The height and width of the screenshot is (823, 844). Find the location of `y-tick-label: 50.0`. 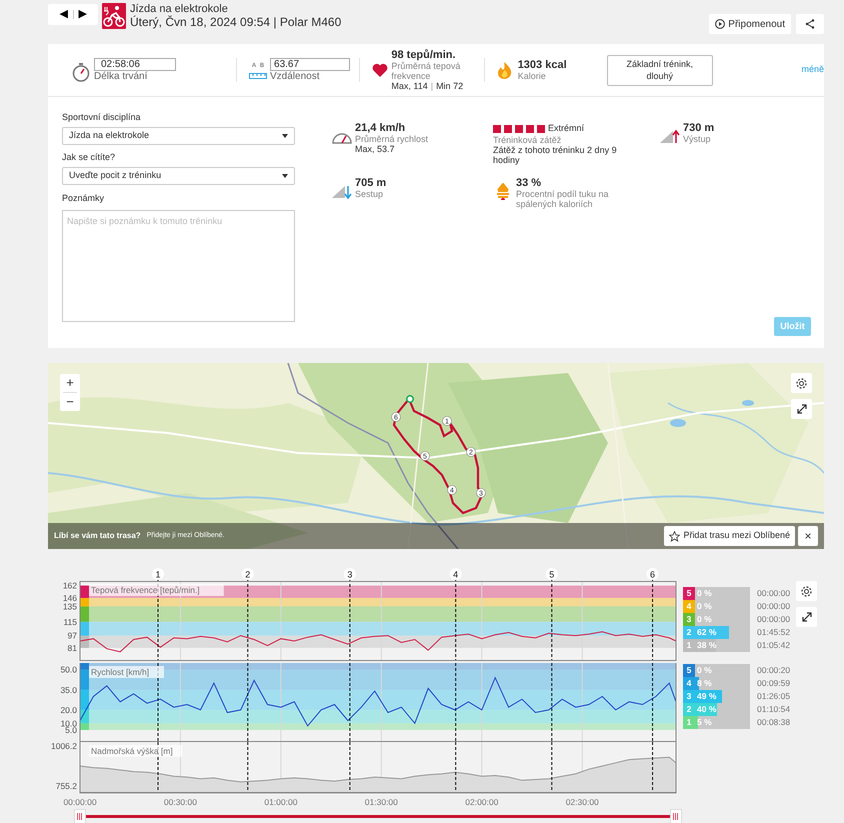

y-tick-label: 50.0 is located at coordinates (68, 669).